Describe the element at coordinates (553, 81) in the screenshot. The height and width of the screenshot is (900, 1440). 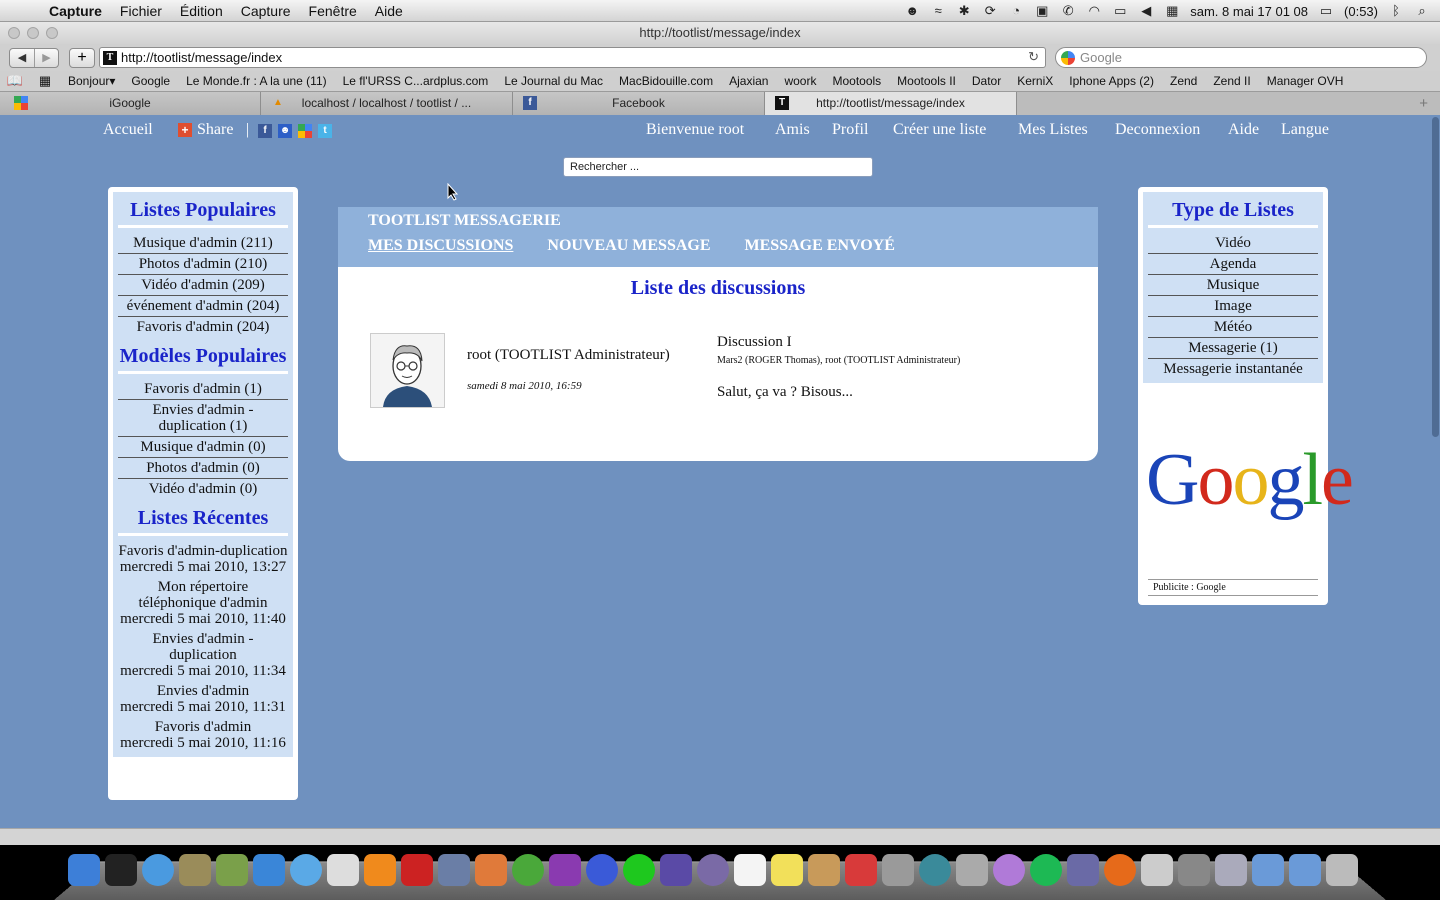
I see `bookmark-item: Le Journal du Mac` at that location.